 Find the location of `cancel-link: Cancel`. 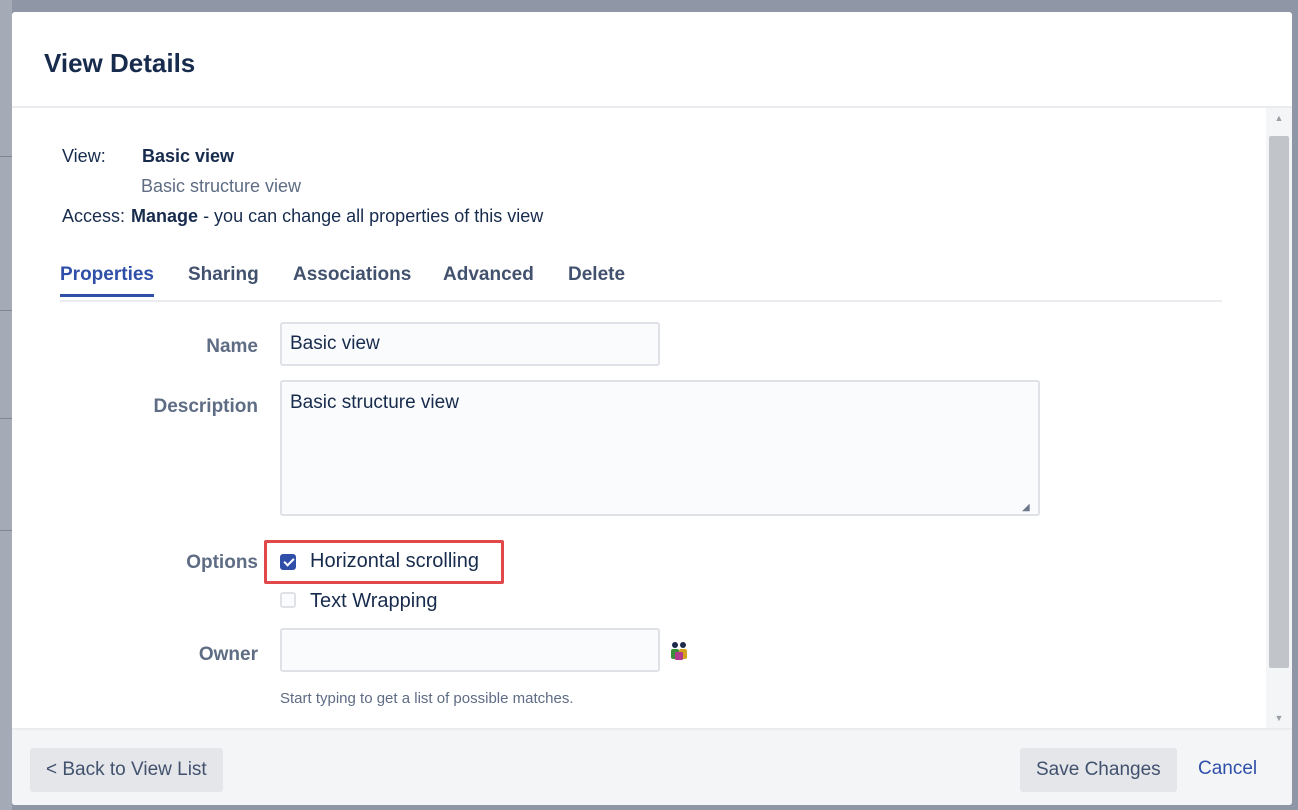

cancel-link: Cancel is located at coordinates (1227, 769).